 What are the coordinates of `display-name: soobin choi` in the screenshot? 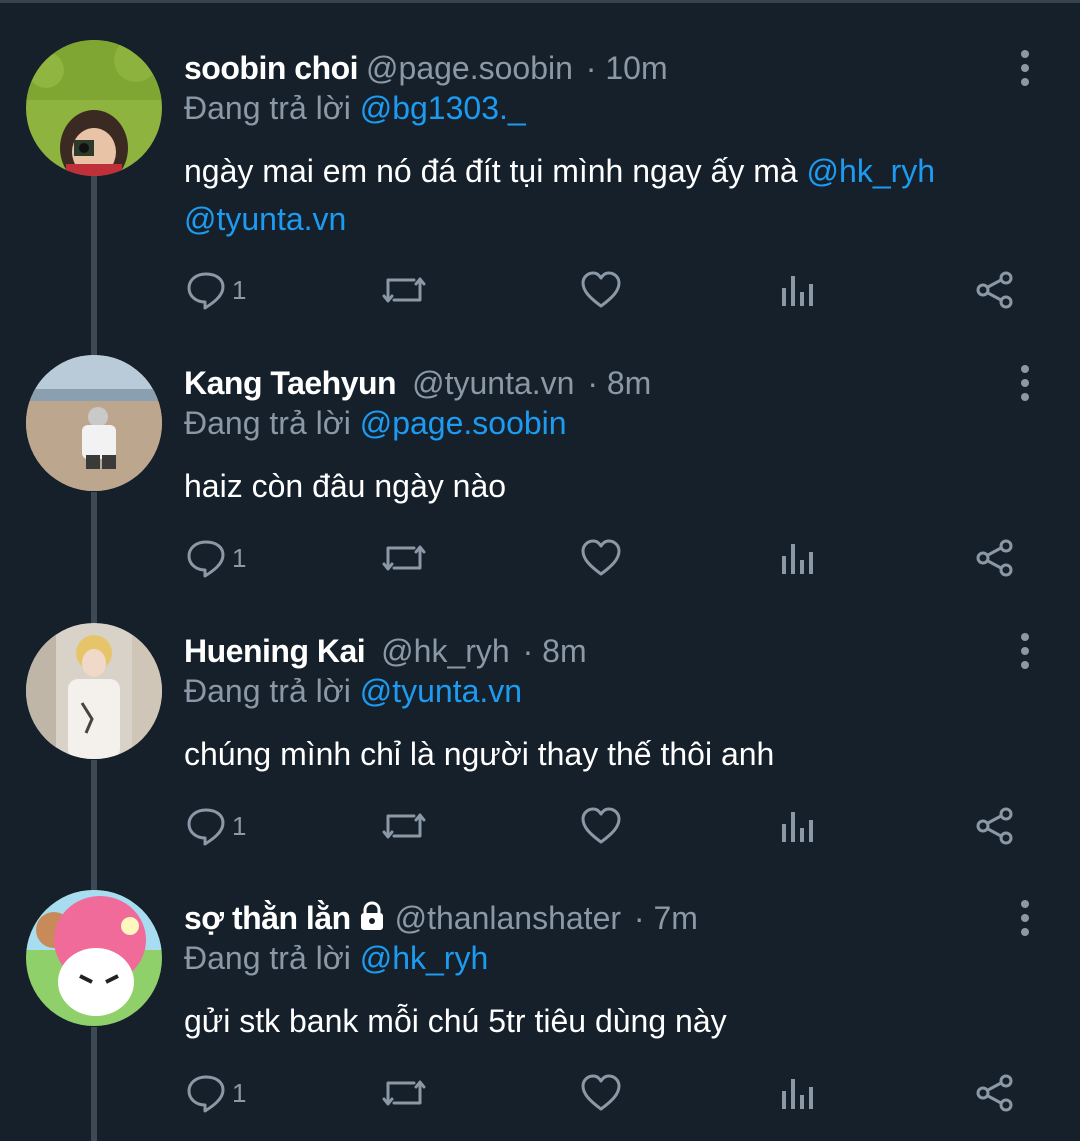 It's located at (271, 68).